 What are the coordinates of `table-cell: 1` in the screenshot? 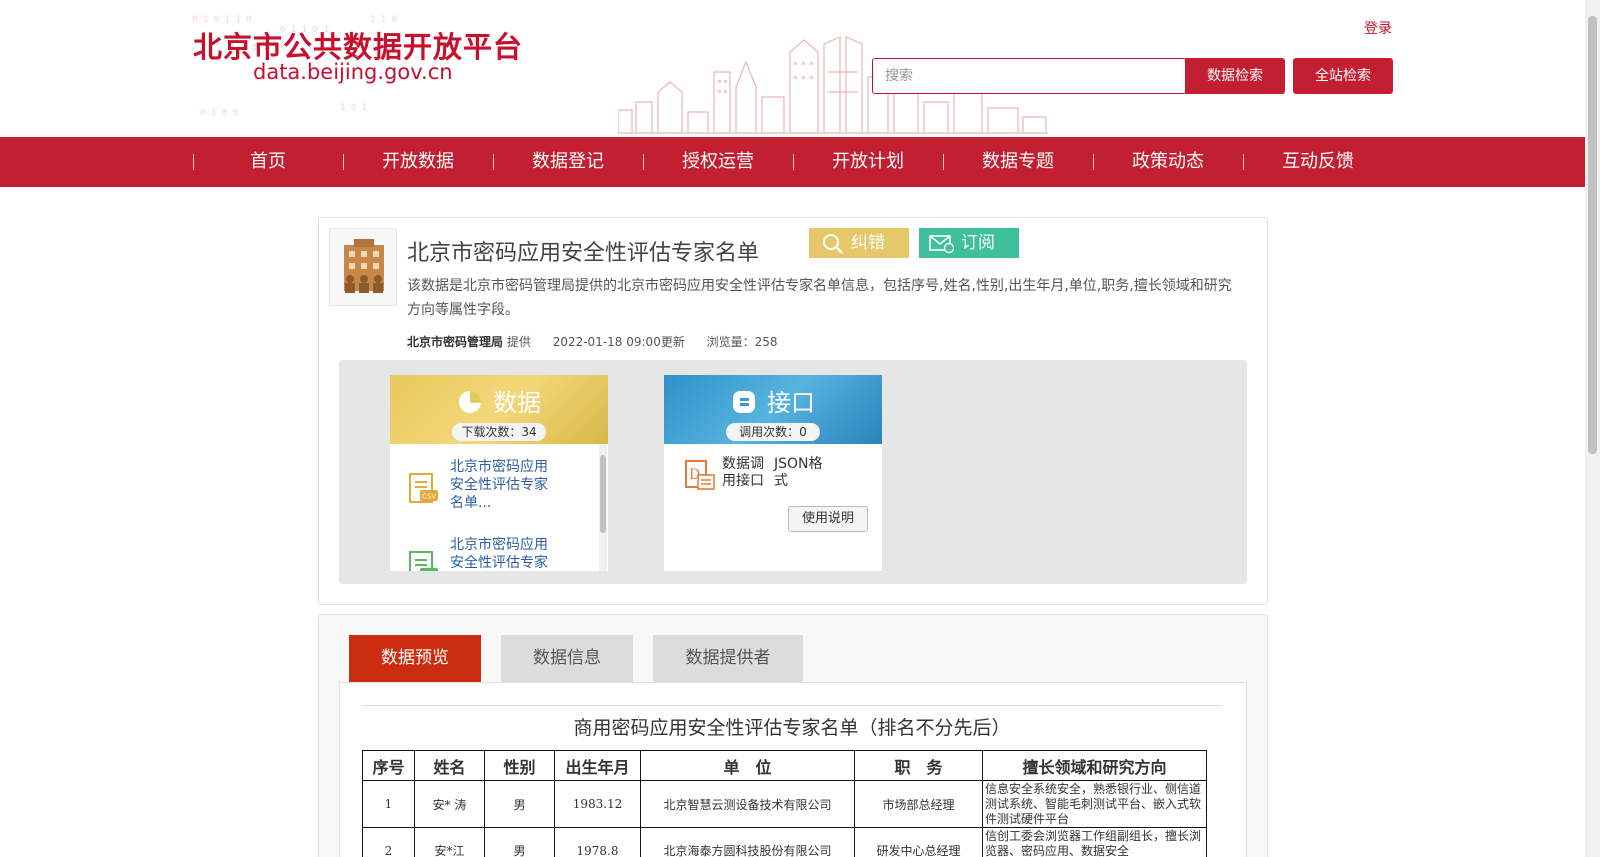 It's located at (388, 804).